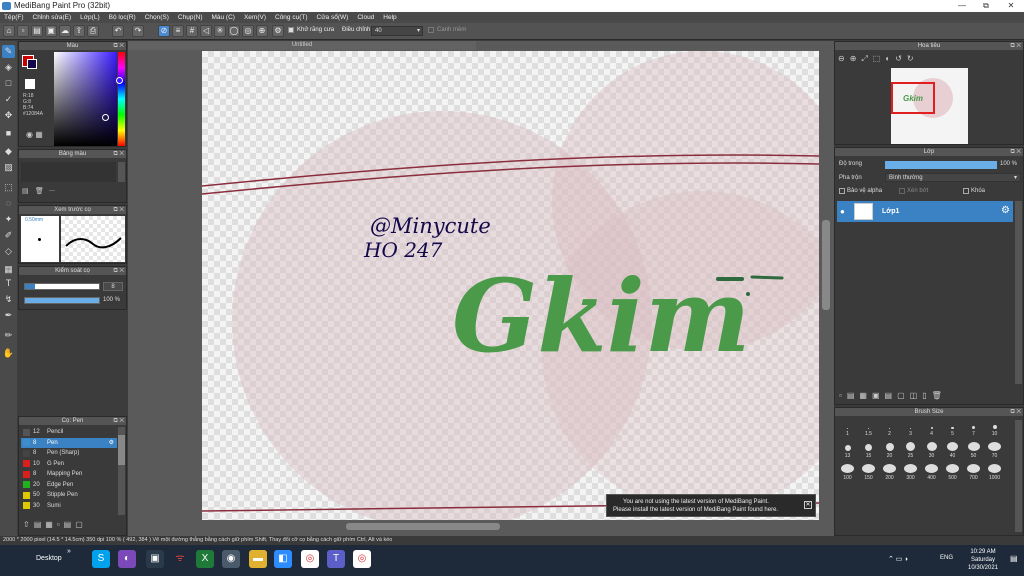 The image size is (1024, 576). I want to click on saturation-picker, so click(85, 99).